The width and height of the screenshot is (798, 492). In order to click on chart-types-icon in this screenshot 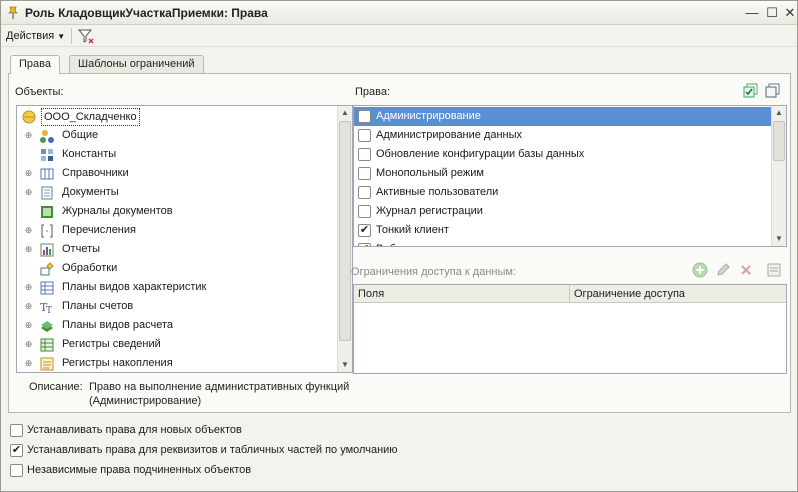, I will do `click(47, 288)`.